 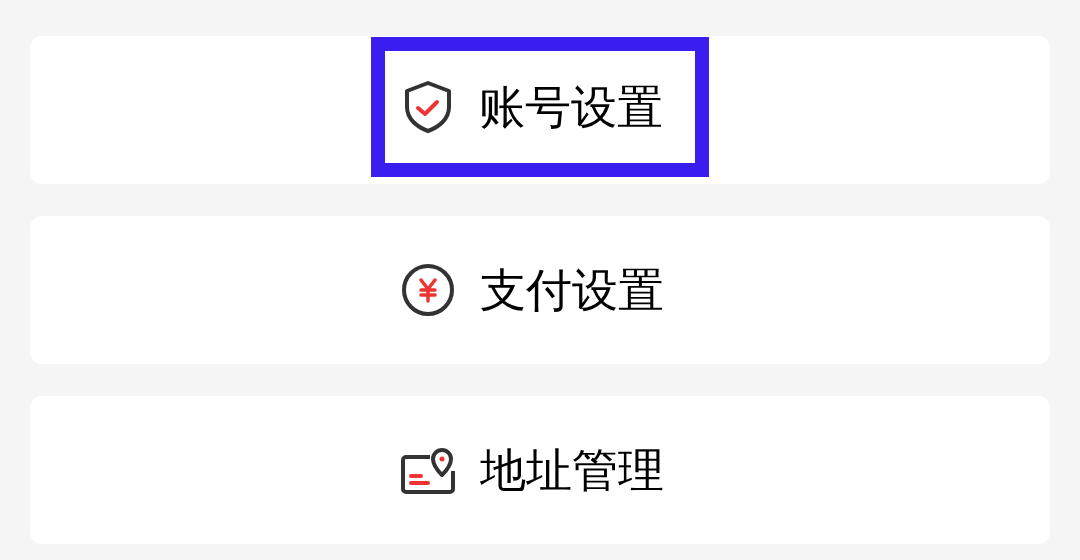 What do you see at coordinates (428, 470) in the screenshot?
I see `address-card-icon` at bounding box center [428, 470].